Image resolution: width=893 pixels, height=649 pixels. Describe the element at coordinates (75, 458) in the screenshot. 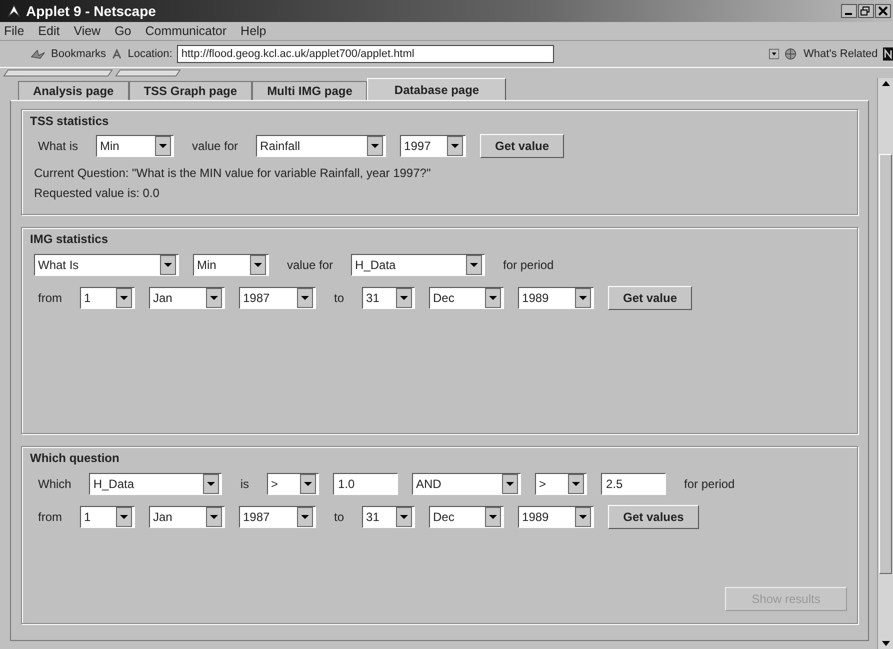

I see `panel-title: Which question` at that location.